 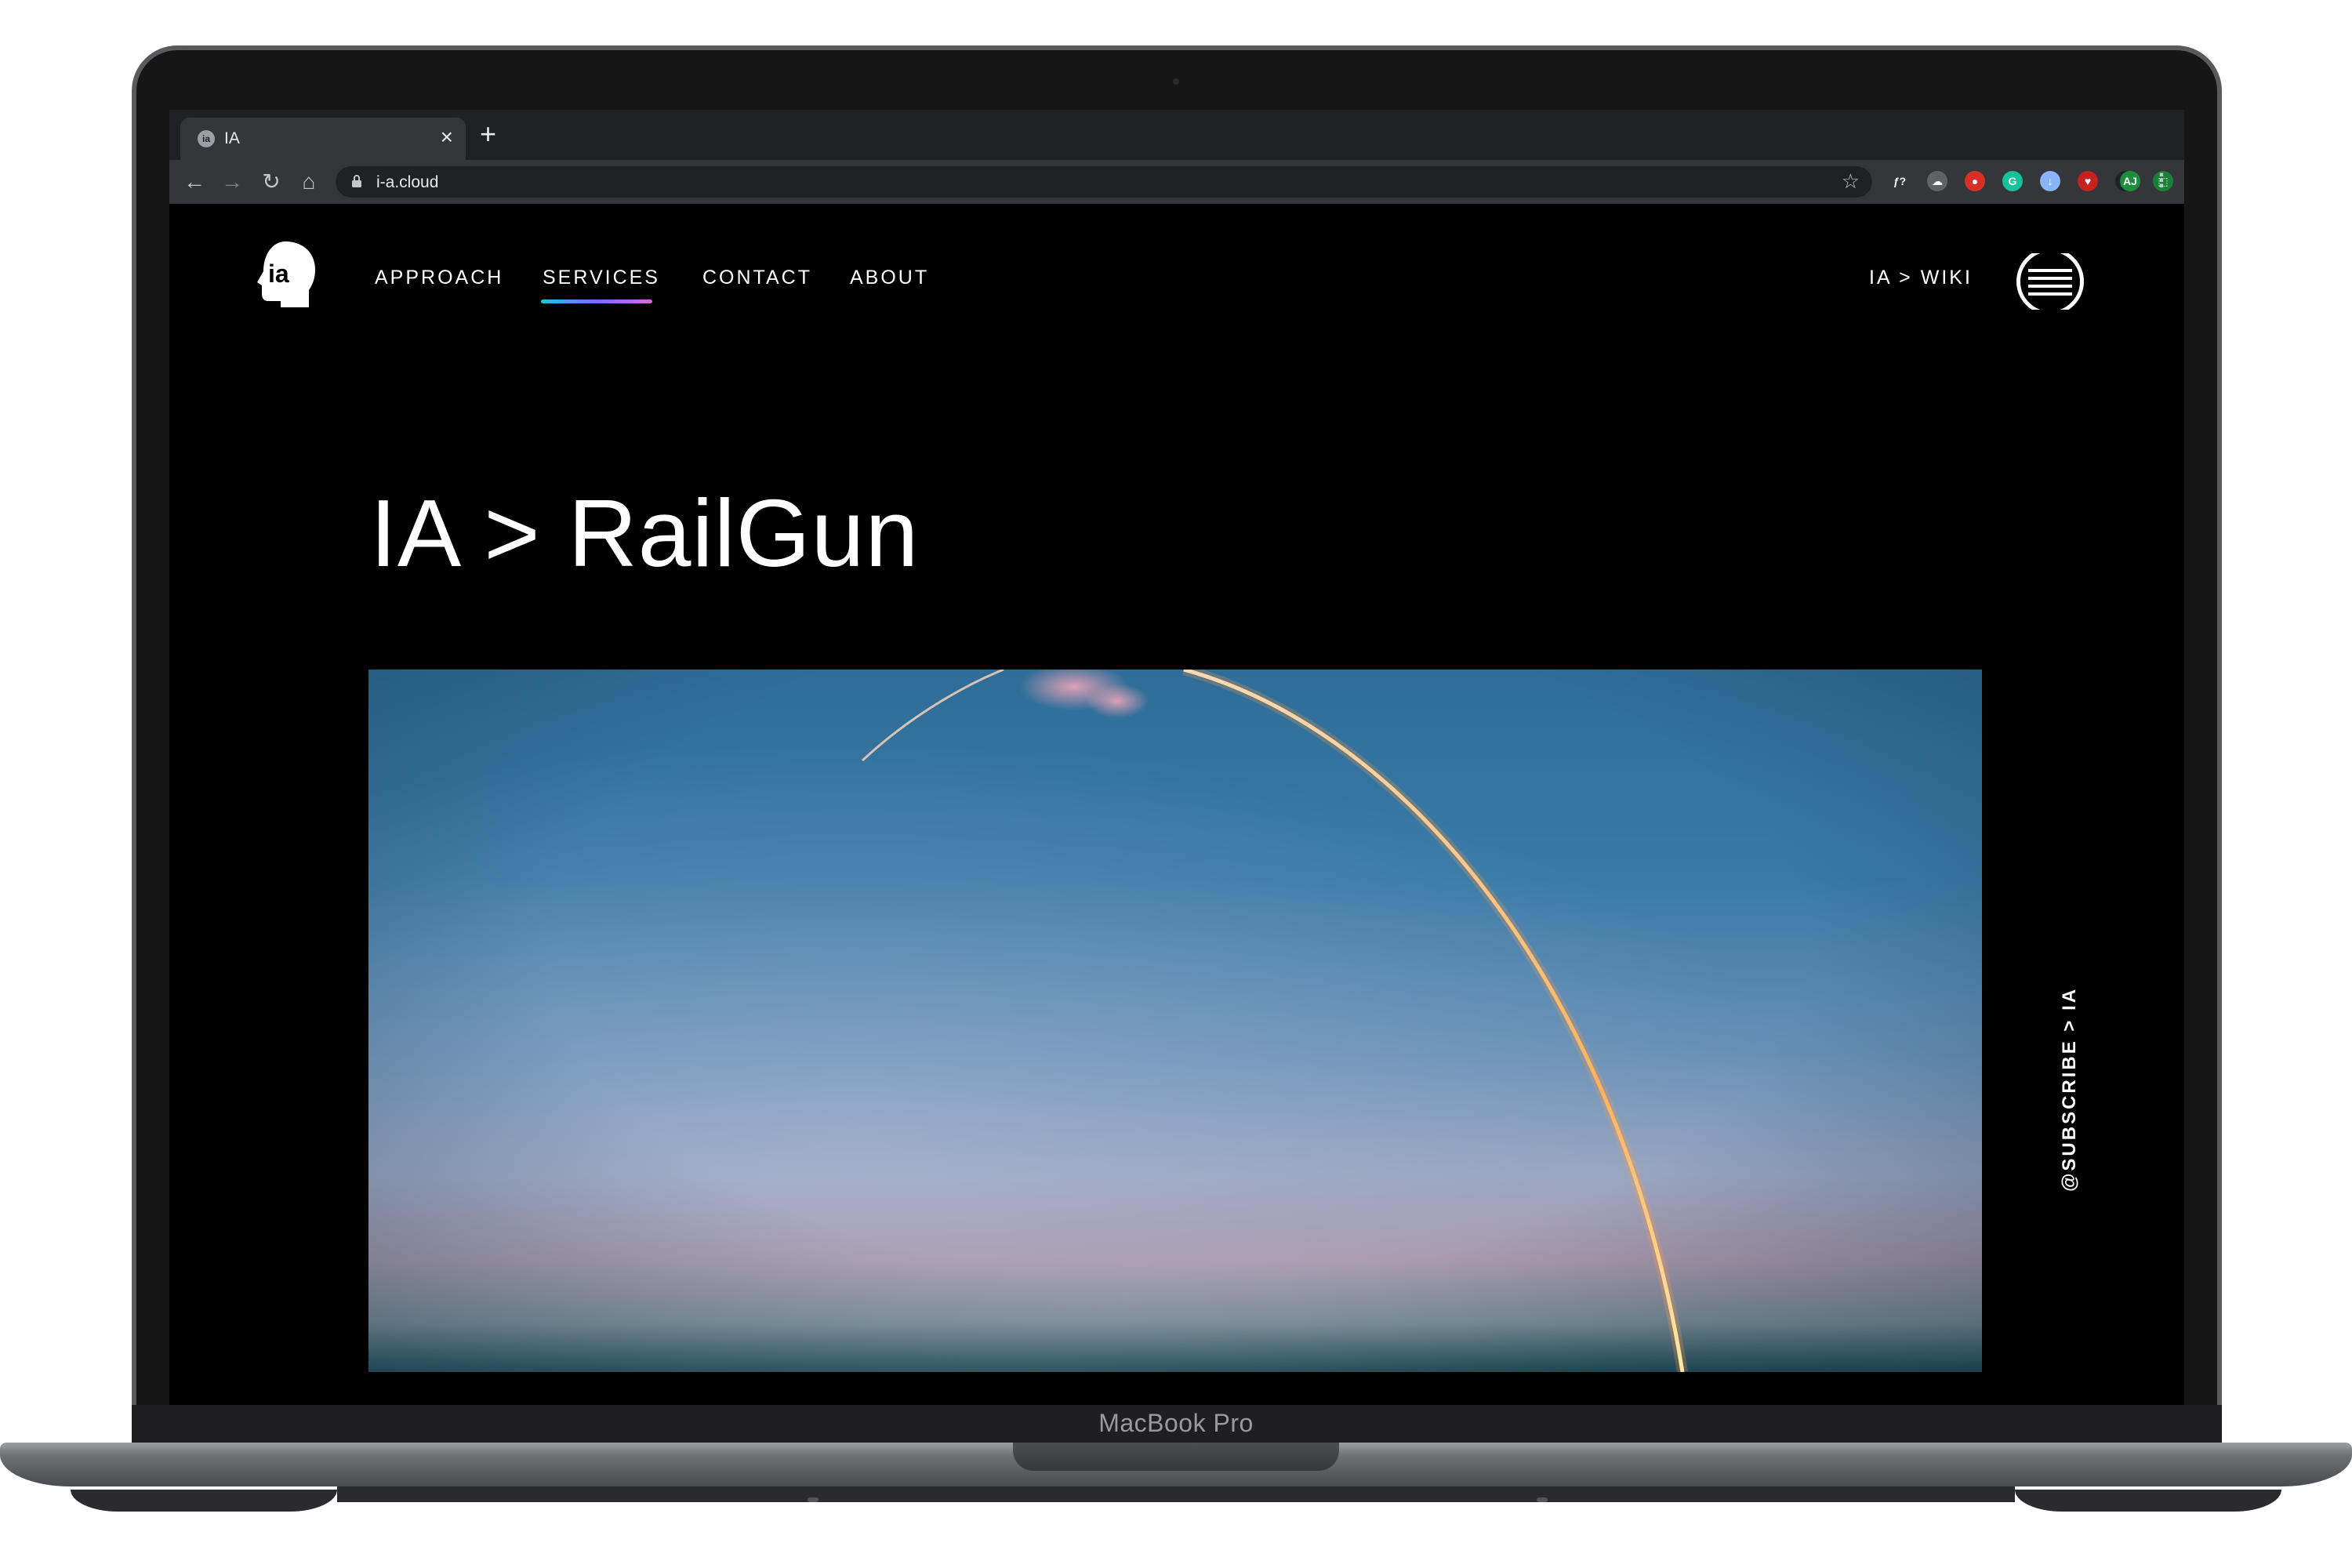 What do you see at coordinates (2130, 181) in the screenshot?
I see `profile-avatar: AJ` at bounding box center [2130, 181].